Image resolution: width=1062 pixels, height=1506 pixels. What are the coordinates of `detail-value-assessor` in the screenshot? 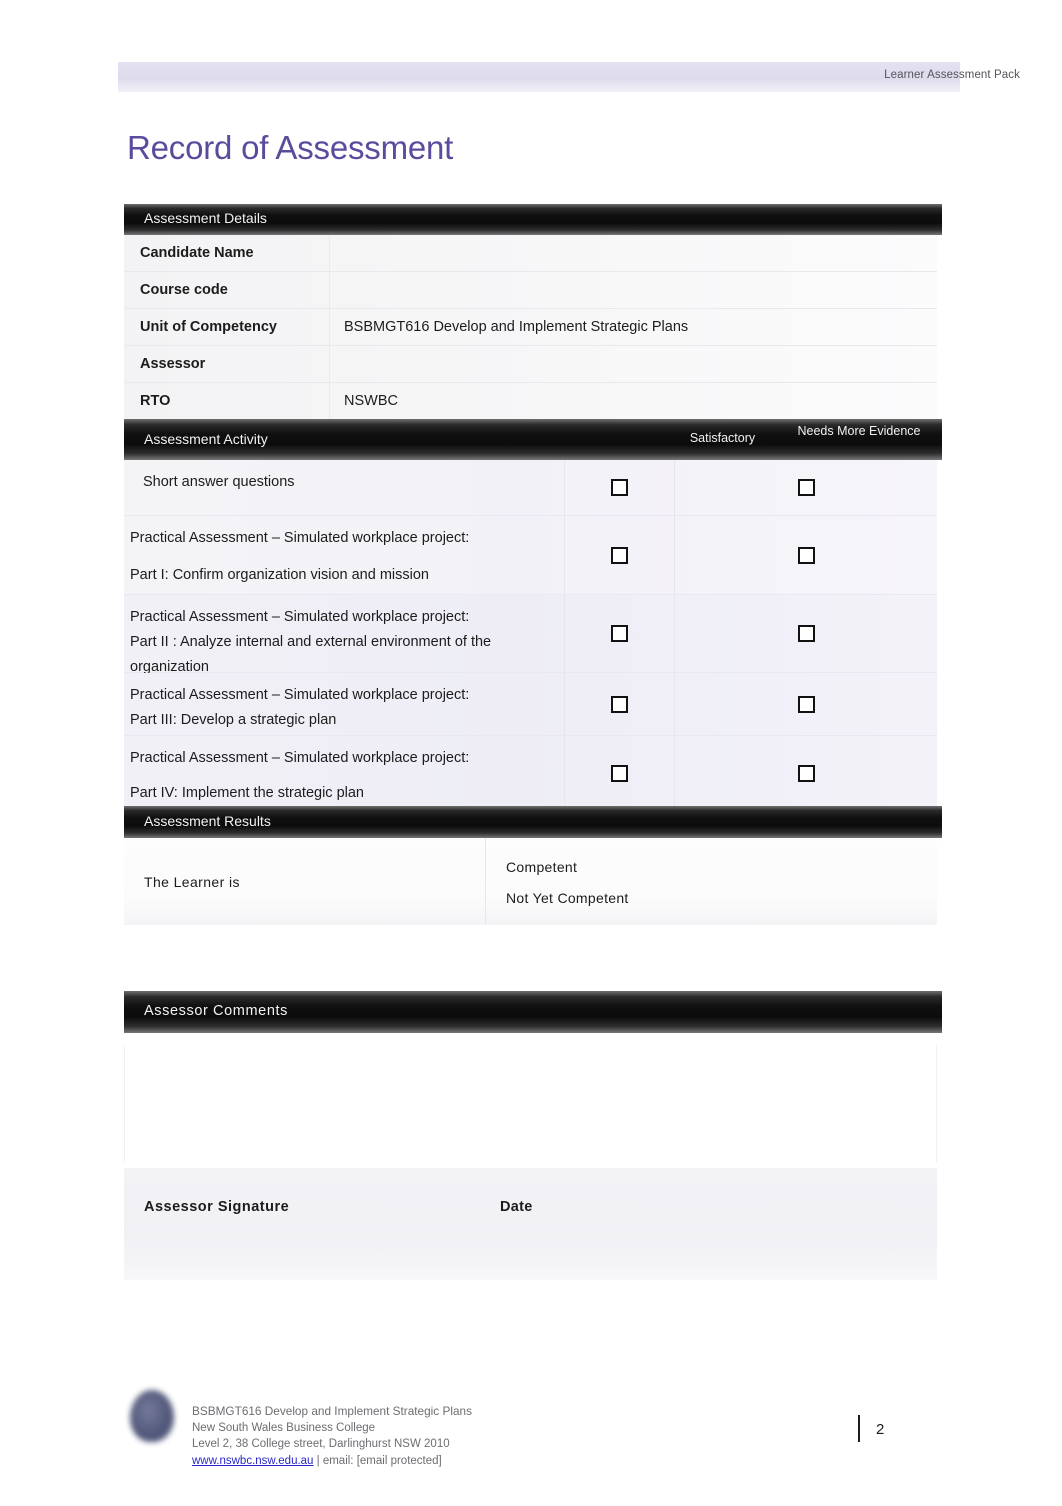 It's located at (633, 364).